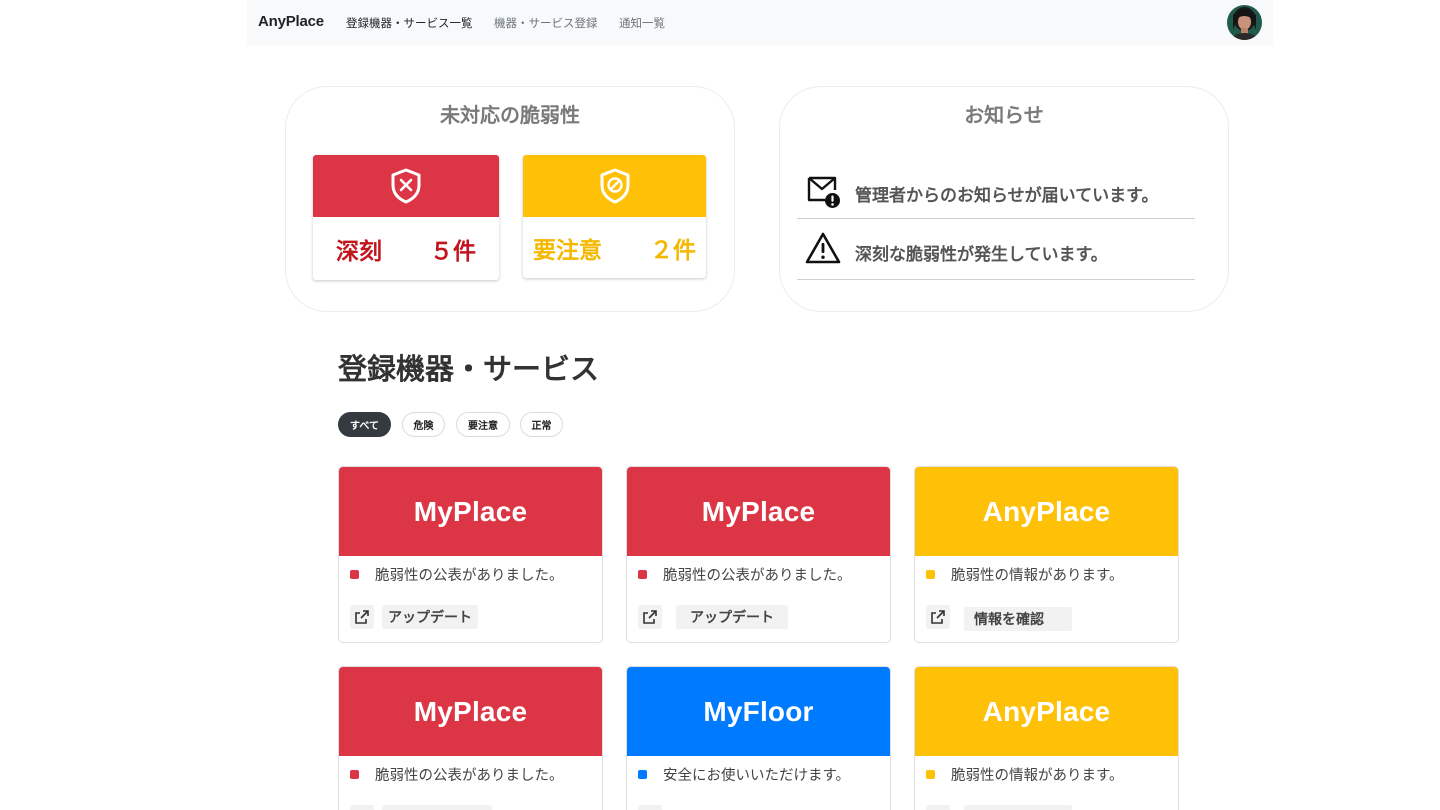  What do you see at coordinates (510, 199) in the screenshot?
I see `vulnerability-panel: 未対応の脆弱性 深刻 ５件 要注意 ２件` at bounding box center [510, 199].